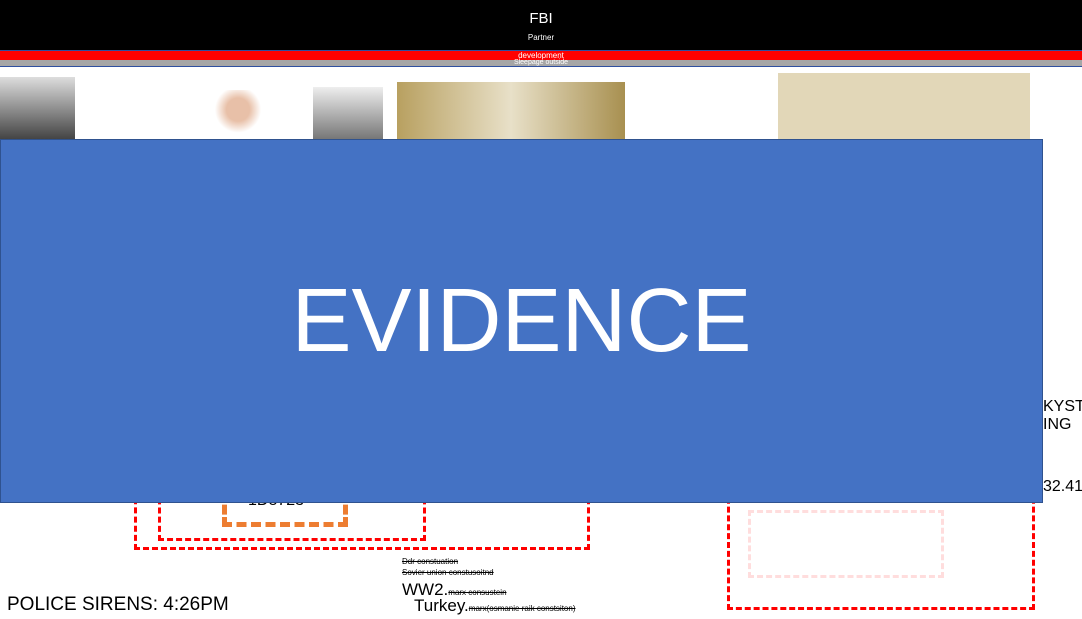 The height and width of the screenshot is (619, 1082). I want to click on turkey-note: marx(osmanie raik constsiton), so click(522, 608).